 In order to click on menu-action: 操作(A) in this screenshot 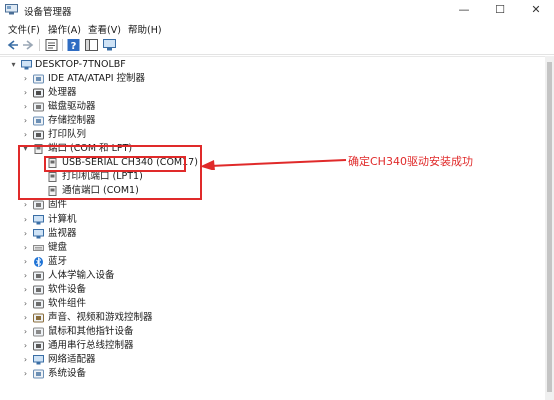, I will do `click(64, 29)`.